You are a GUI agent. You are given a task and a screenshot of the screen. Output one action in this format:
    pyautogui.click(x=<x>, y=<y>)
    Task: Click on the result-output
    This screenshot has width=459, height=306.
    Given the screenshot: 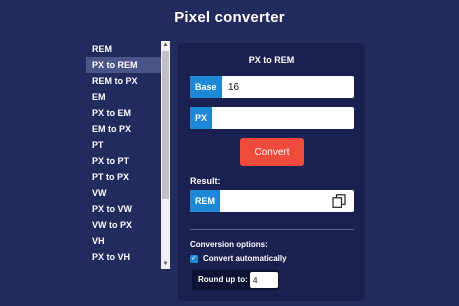 What is the action you would take?
    pyautogui.click(x=273, y=201)
    